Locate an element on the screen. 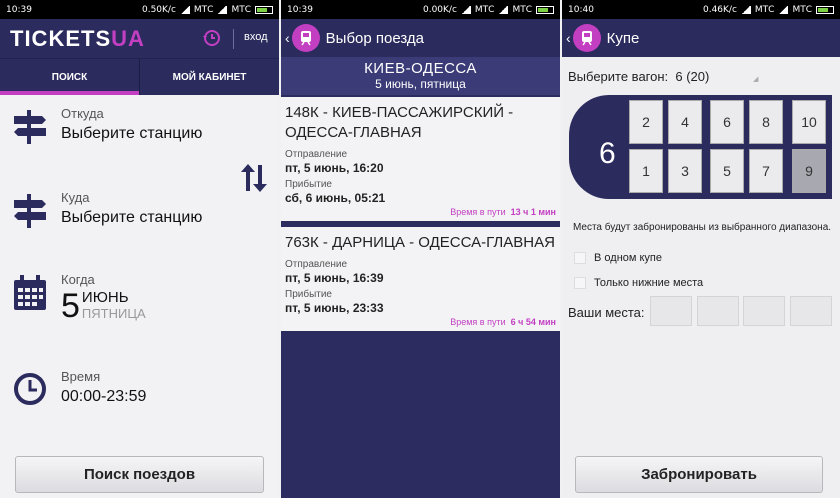  to-label: Куда is located at coordinates (75, 197).